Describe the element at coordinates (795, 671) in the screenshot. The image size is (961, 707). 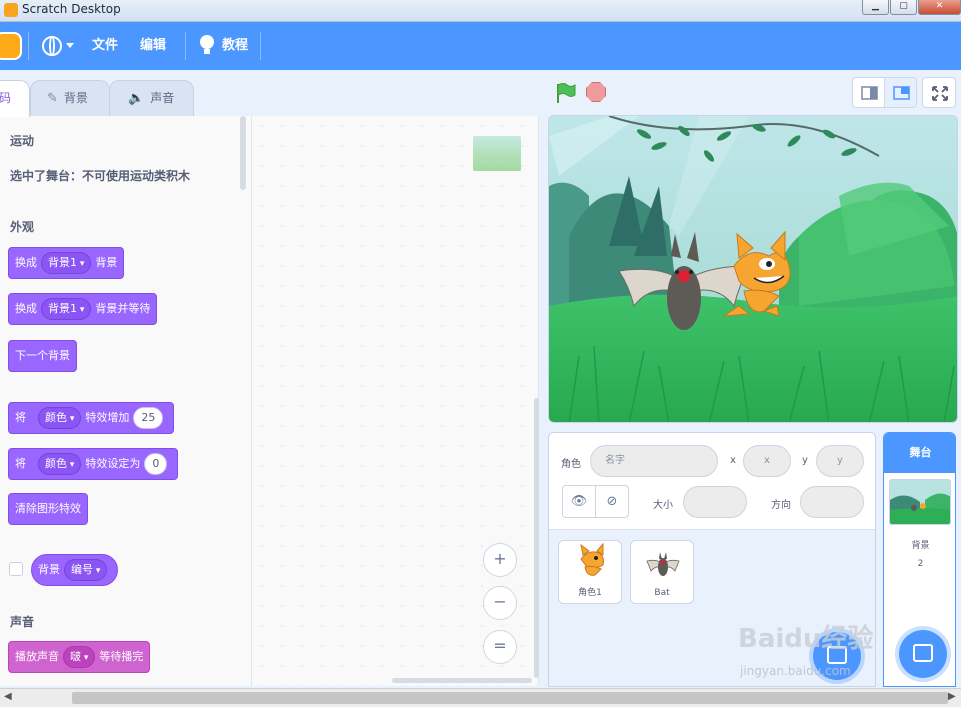
I see `watermark-url: jingyan.baidu.com` at that location.